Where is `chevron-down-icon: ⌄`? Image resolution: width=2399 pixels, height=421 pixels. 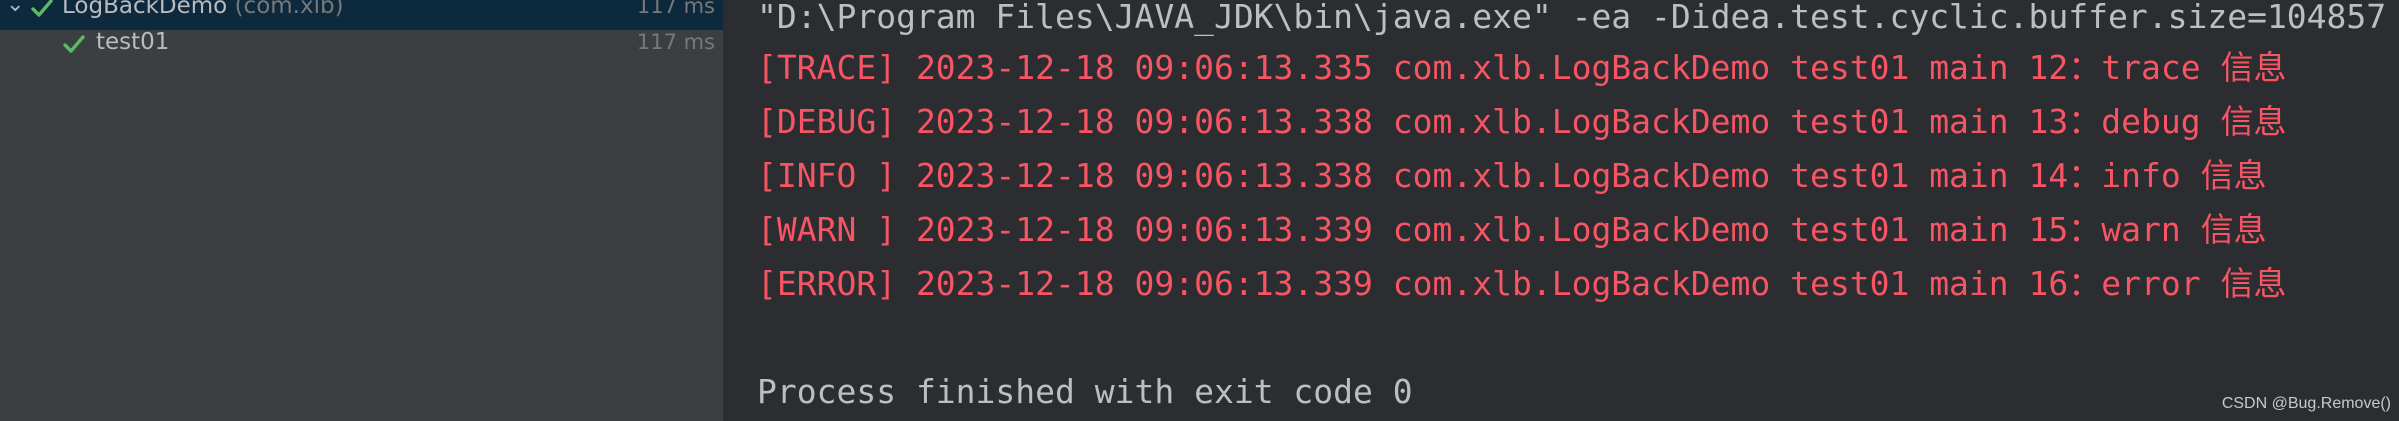 chevron-down-icon: ⌄ is located at coordinates (15, 8).